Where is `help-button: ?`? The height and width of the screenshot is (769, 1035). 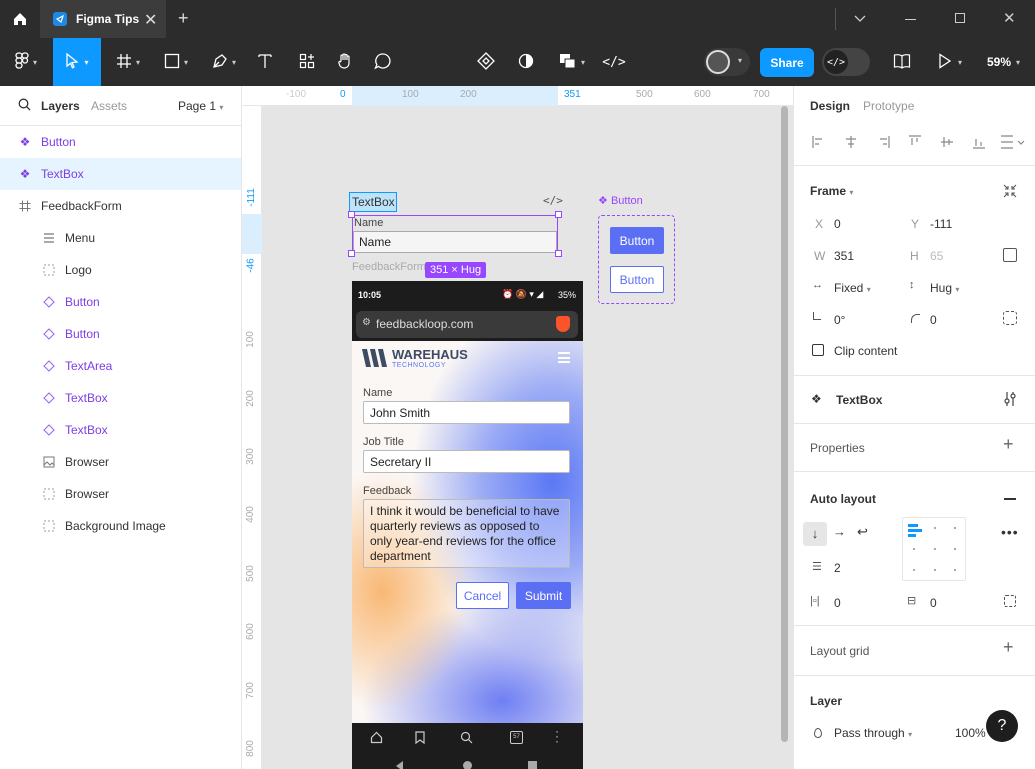 help-button: ? is located at coordinates (1002, 726).